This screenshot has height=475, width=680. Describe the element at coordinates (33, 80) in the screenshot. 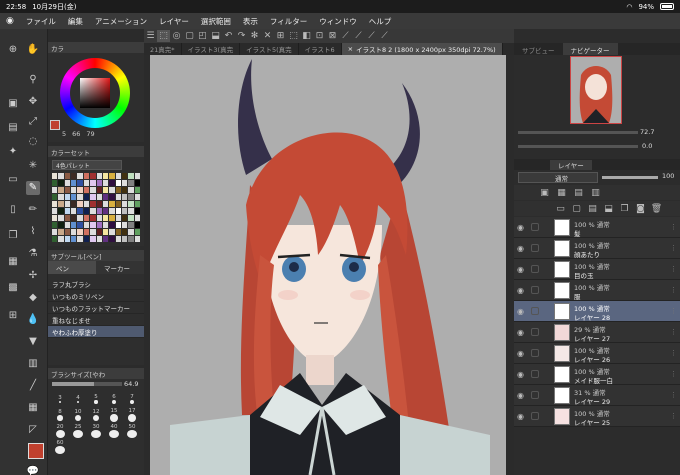

I see `eyedropper-icon: ⚲` at that location.